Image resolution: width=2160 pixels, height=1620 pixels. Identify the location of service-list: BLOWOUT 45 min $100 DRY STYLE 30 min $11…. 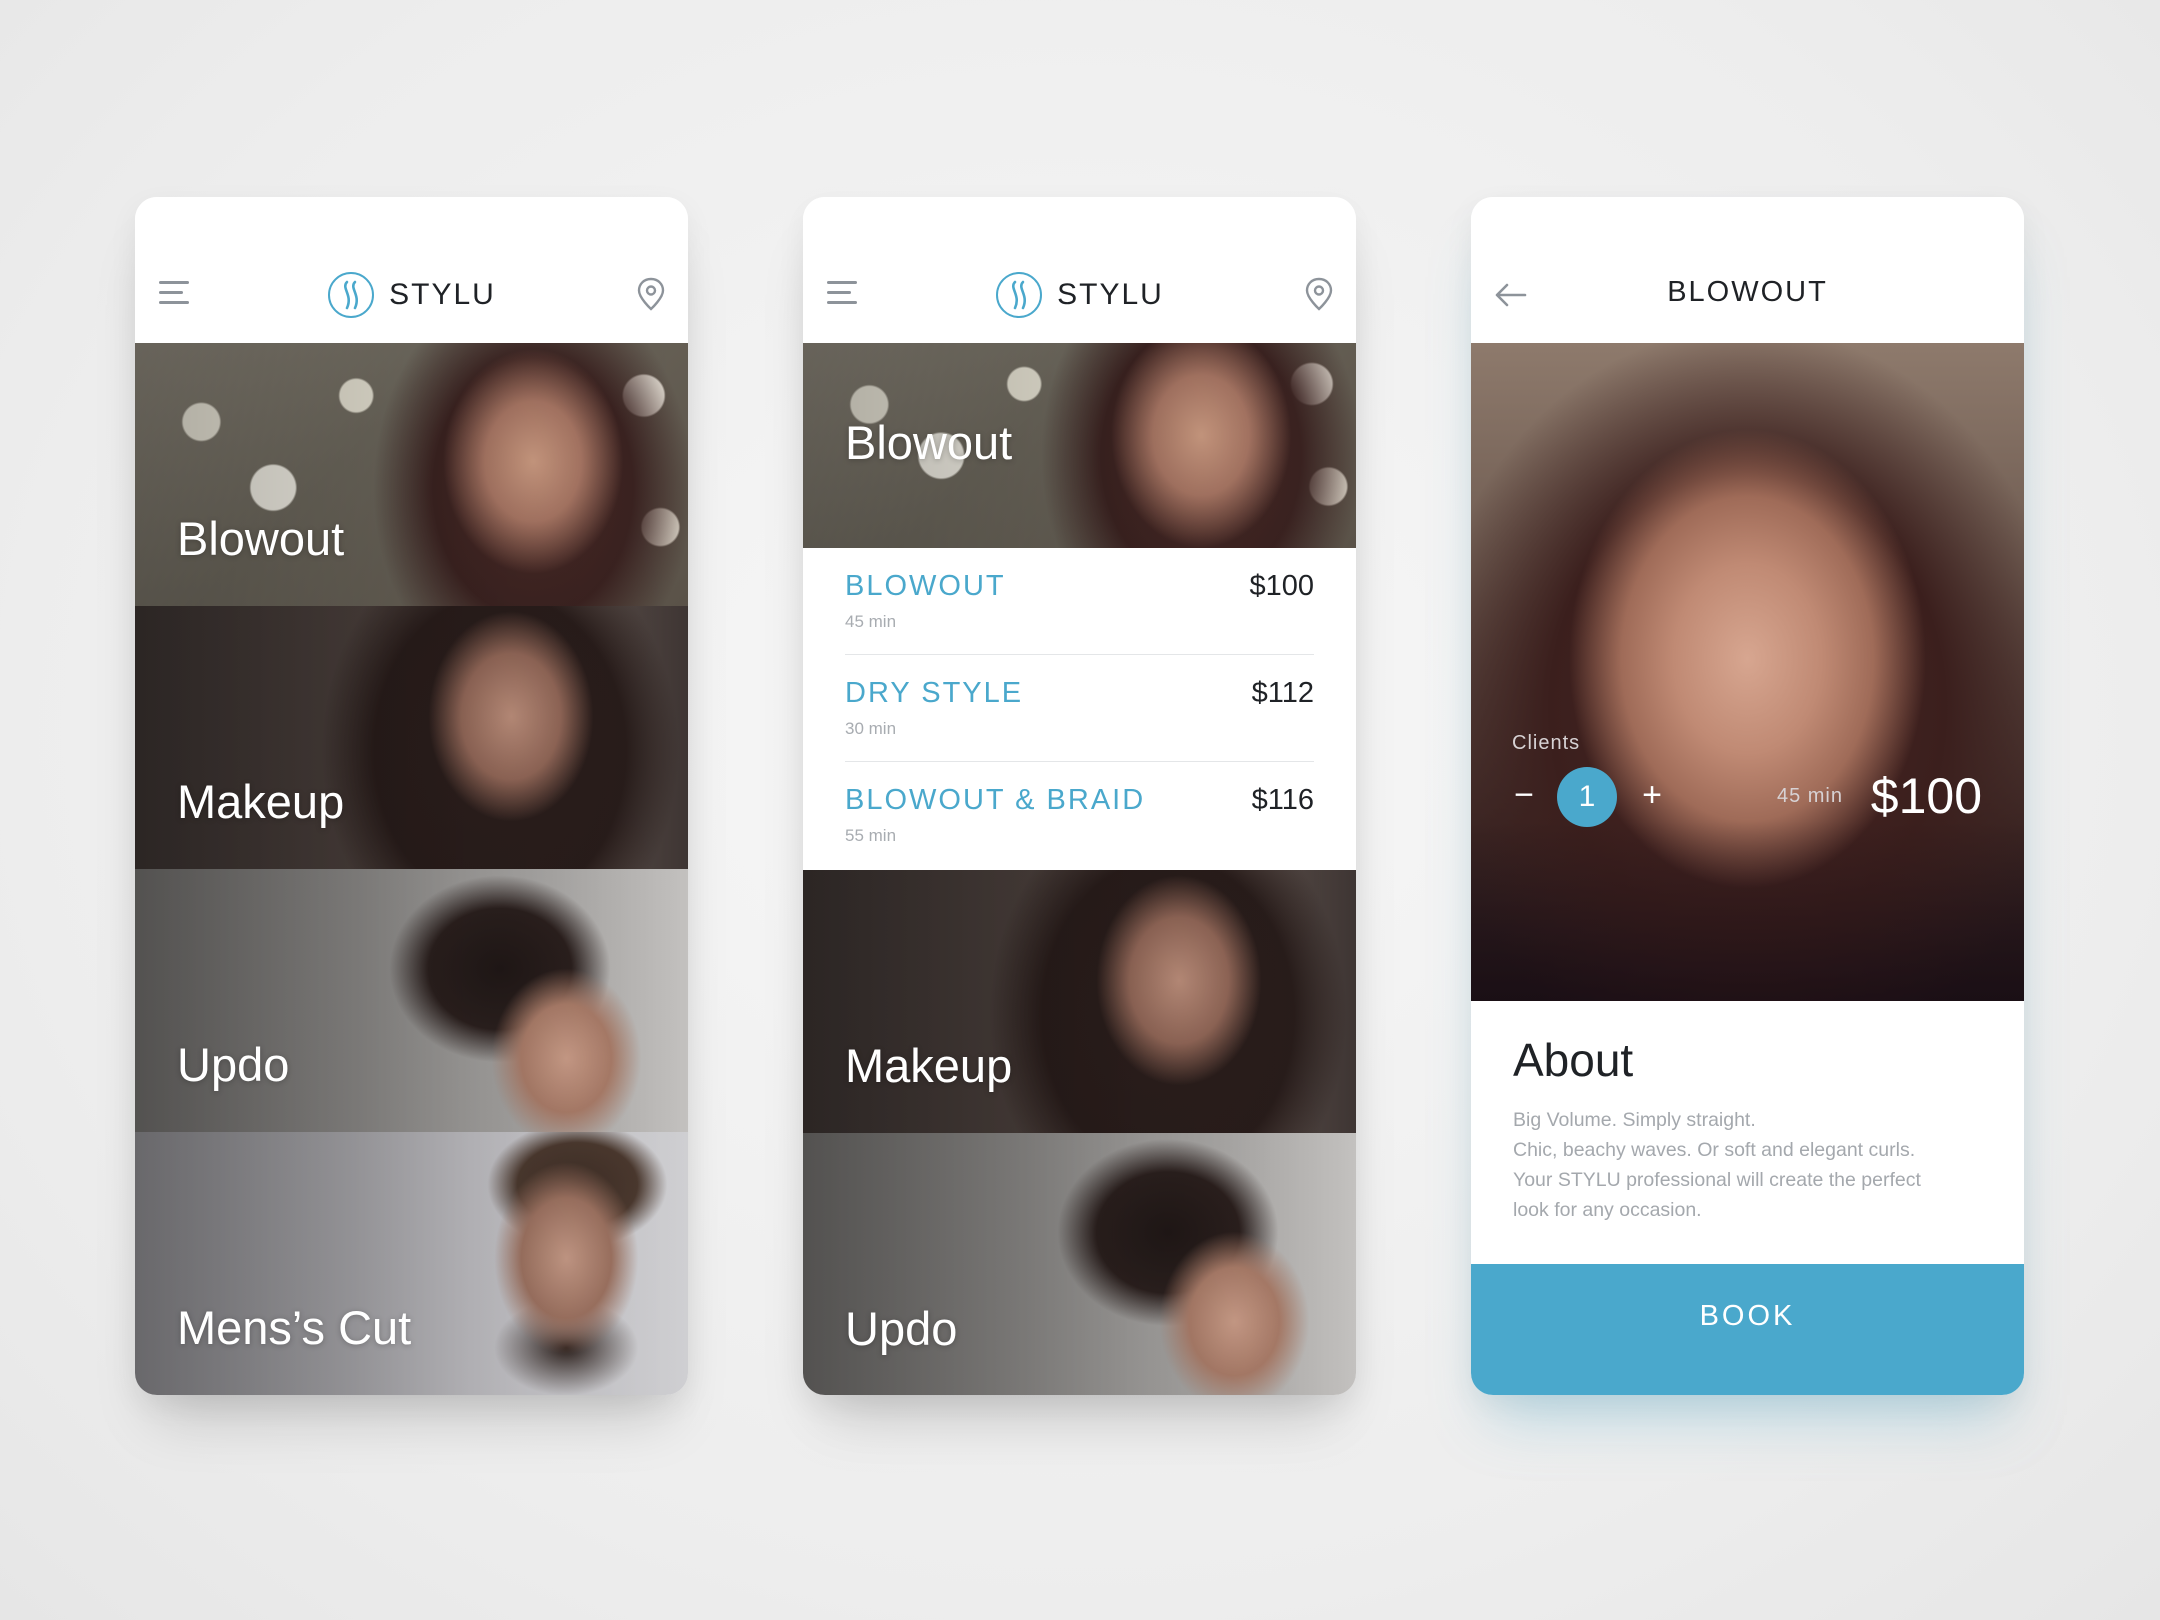
(1079, 709).